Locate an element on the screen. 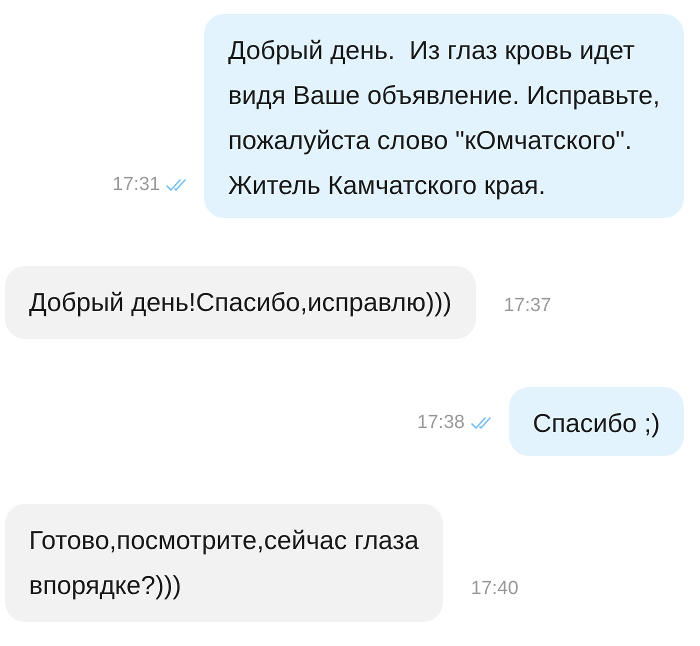 This screenshot has width=700, height=646. message-time: 17:40 is located at coordinates (494, 589).